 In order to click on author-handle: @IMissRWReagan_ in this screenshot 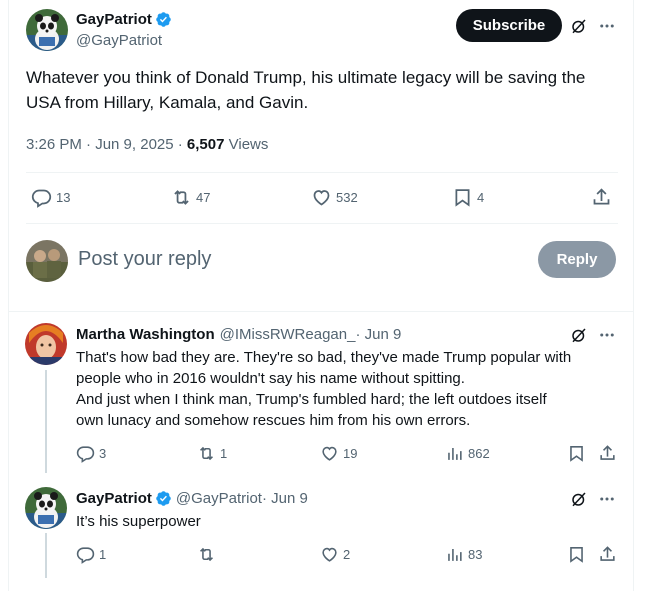, I will do `click(288, 334)`.